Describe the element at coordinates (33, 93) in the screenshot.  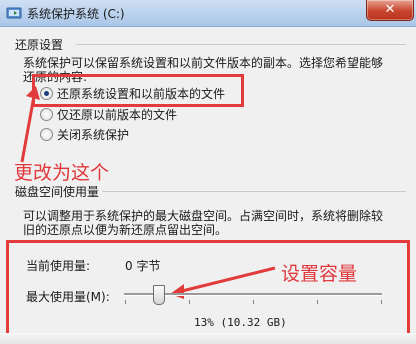
I see `annotation-arrowhead-up` at that location.